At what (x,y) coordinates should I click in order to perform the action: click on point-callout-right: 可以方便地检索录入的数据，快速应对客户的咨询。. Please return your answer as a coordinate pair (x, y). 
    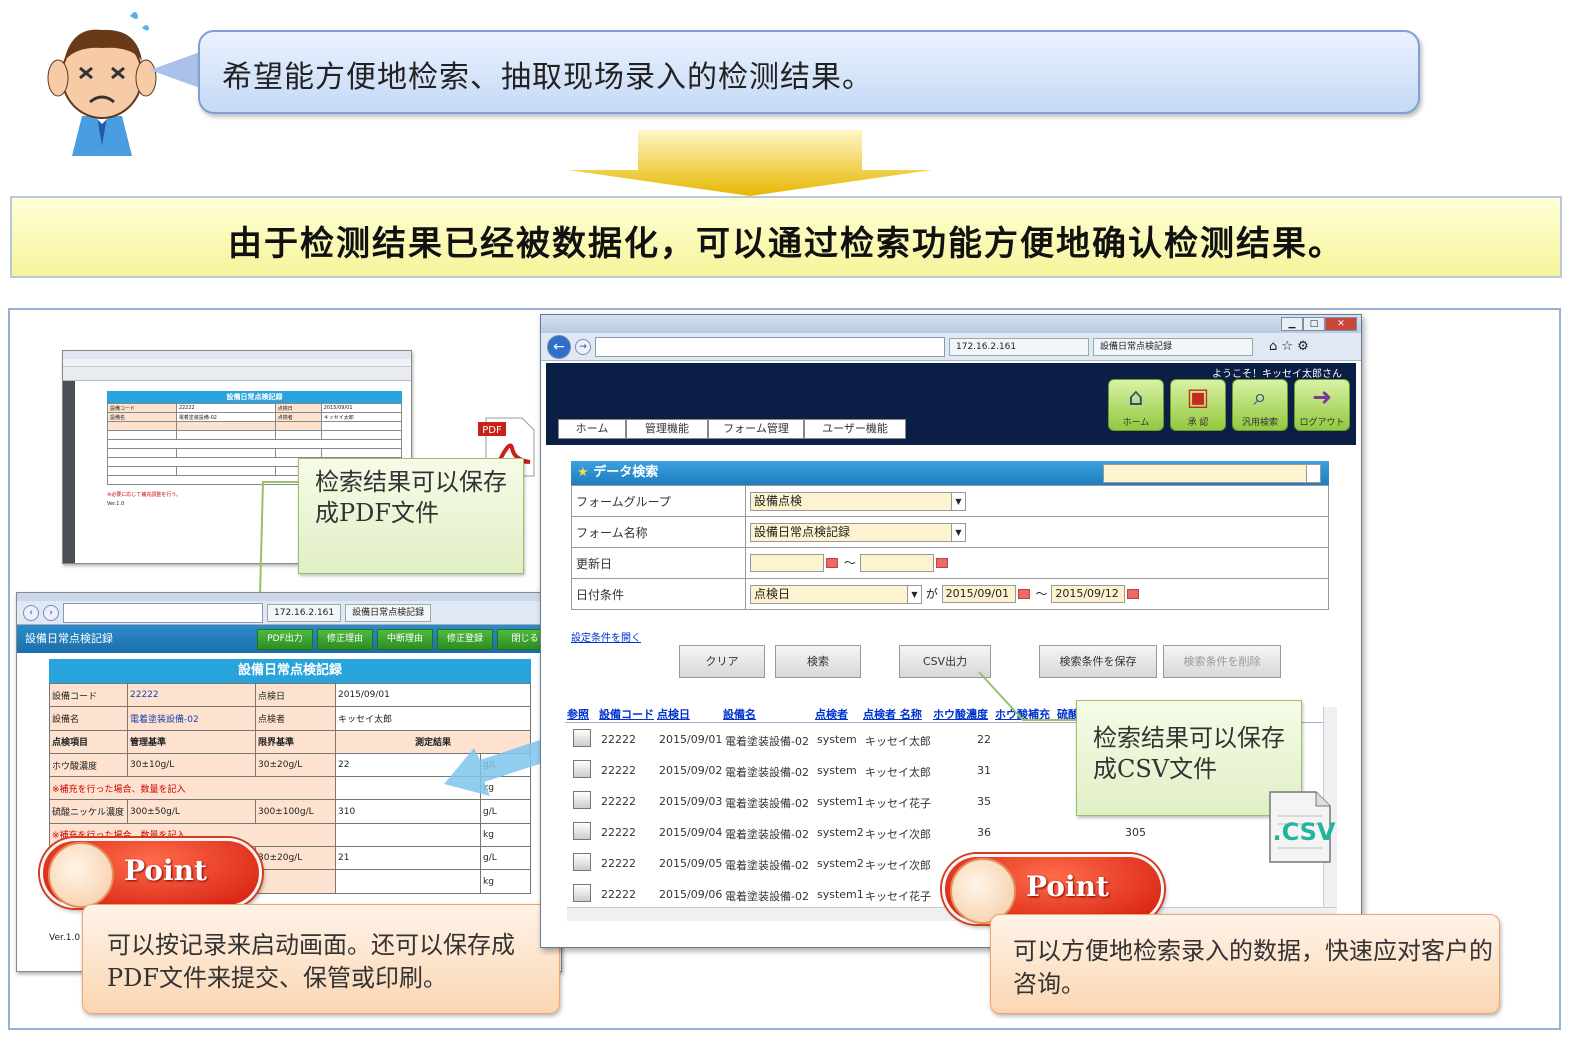
    Looking at the image, I should click on (1245, 964).